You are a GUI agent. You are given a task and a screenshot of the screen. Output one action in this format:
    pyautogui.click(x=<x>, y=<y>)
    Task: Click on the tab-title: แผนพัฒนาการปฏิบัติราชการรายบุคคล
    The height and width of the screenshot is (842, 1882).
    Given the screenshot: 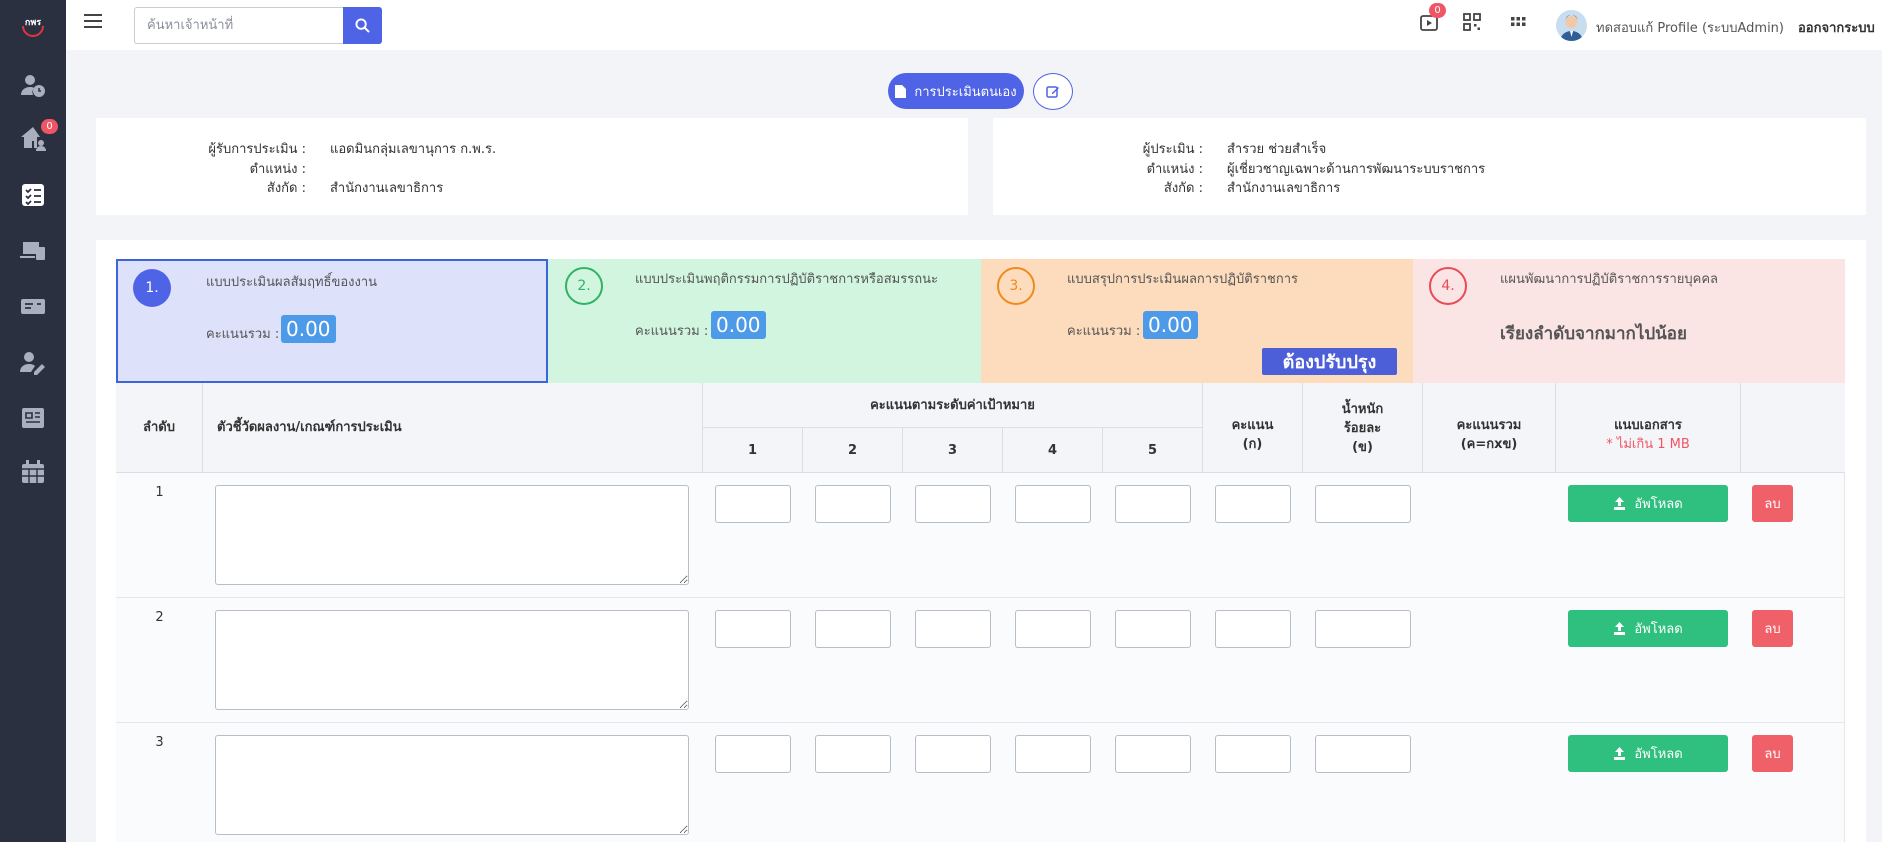 What is the action you would take?
    pyautogui.click(x=1609, y=279)
    